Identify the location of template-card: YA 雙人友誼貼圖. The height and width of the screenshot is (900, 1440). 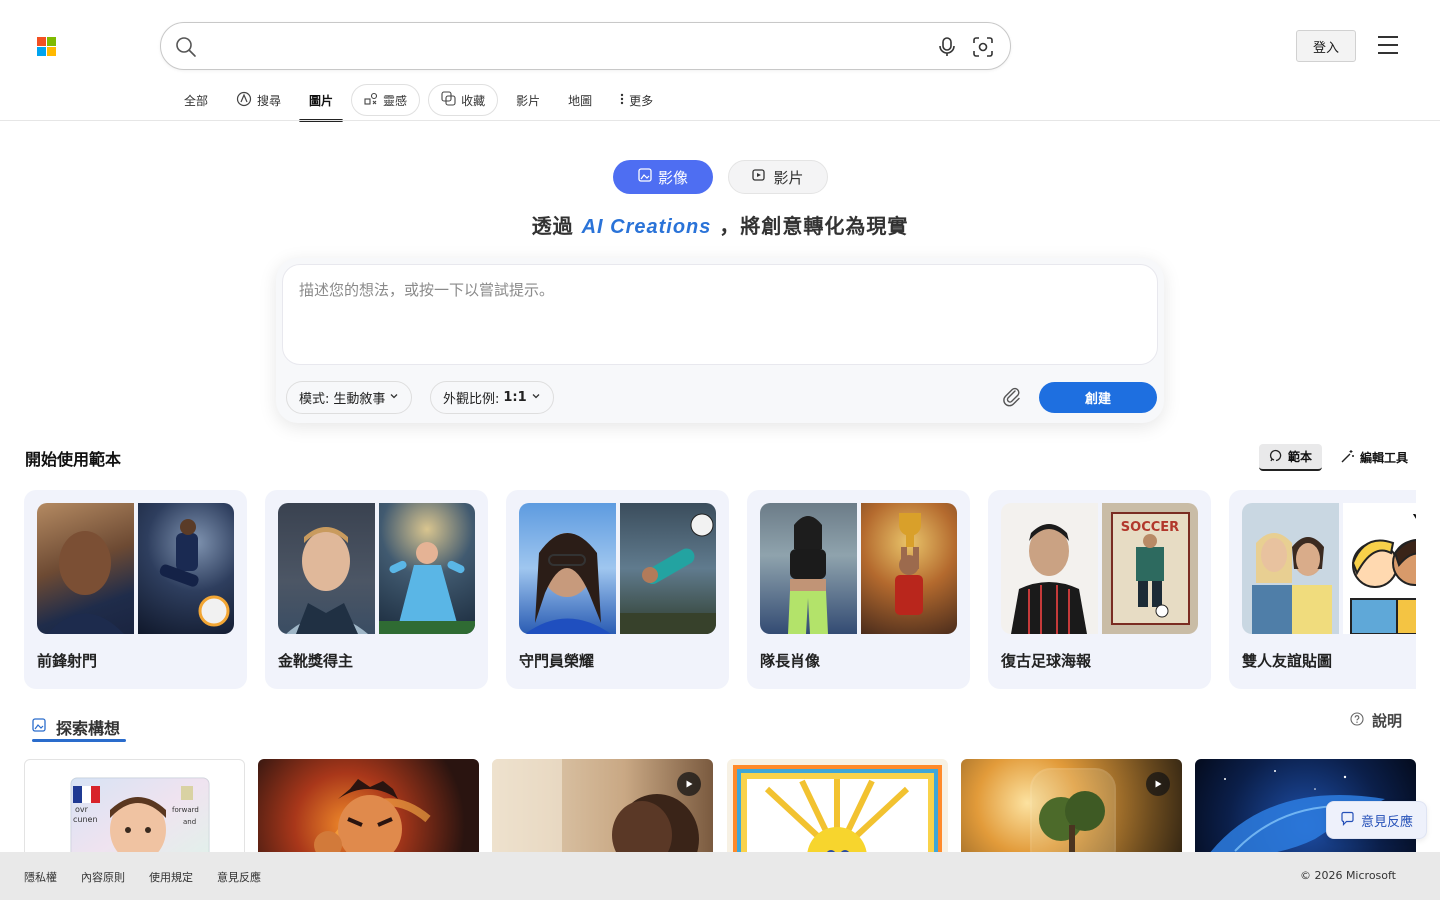
(1322, 589).